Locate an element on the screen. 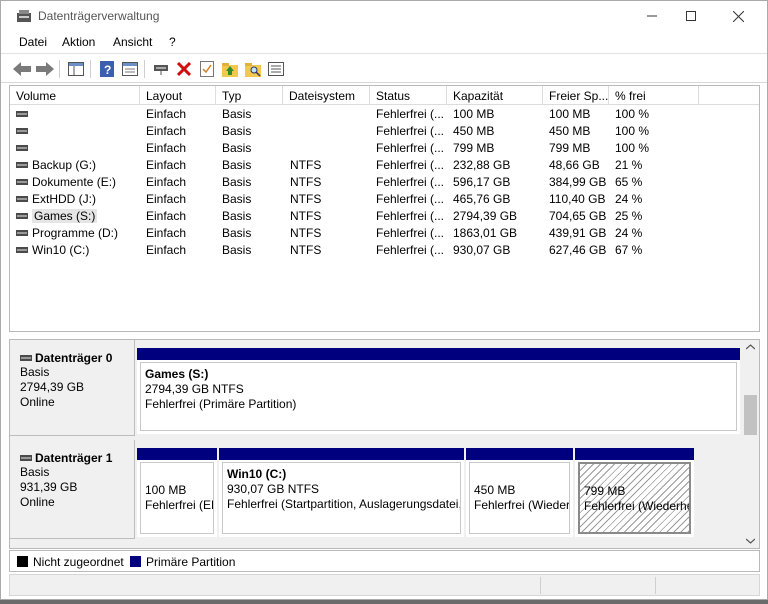  volume-percent-free: 21 % is located at coordinates (629, 165).